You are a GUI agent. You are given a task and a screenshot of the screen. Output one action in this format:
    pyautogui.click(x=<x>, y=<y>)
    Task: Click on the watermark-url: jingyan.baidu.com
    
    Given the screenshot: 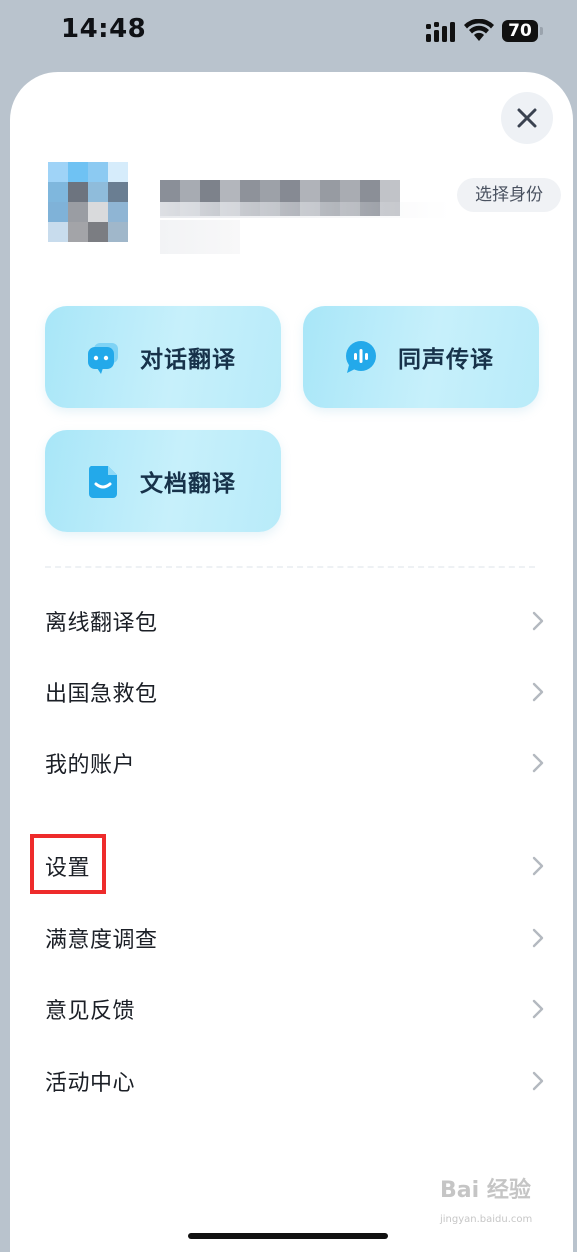 What is the action you would take?
    pyautogui.click(x=486, y=1219)
    